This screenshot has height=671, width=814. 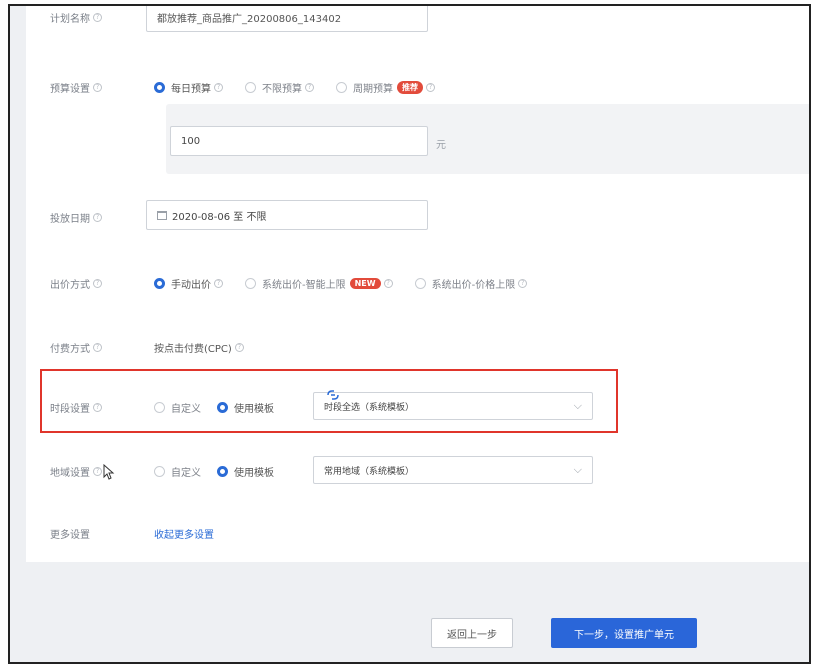 I want to click on payment-value-text: 按点击付费(CPC), so click(x=193, y=349).